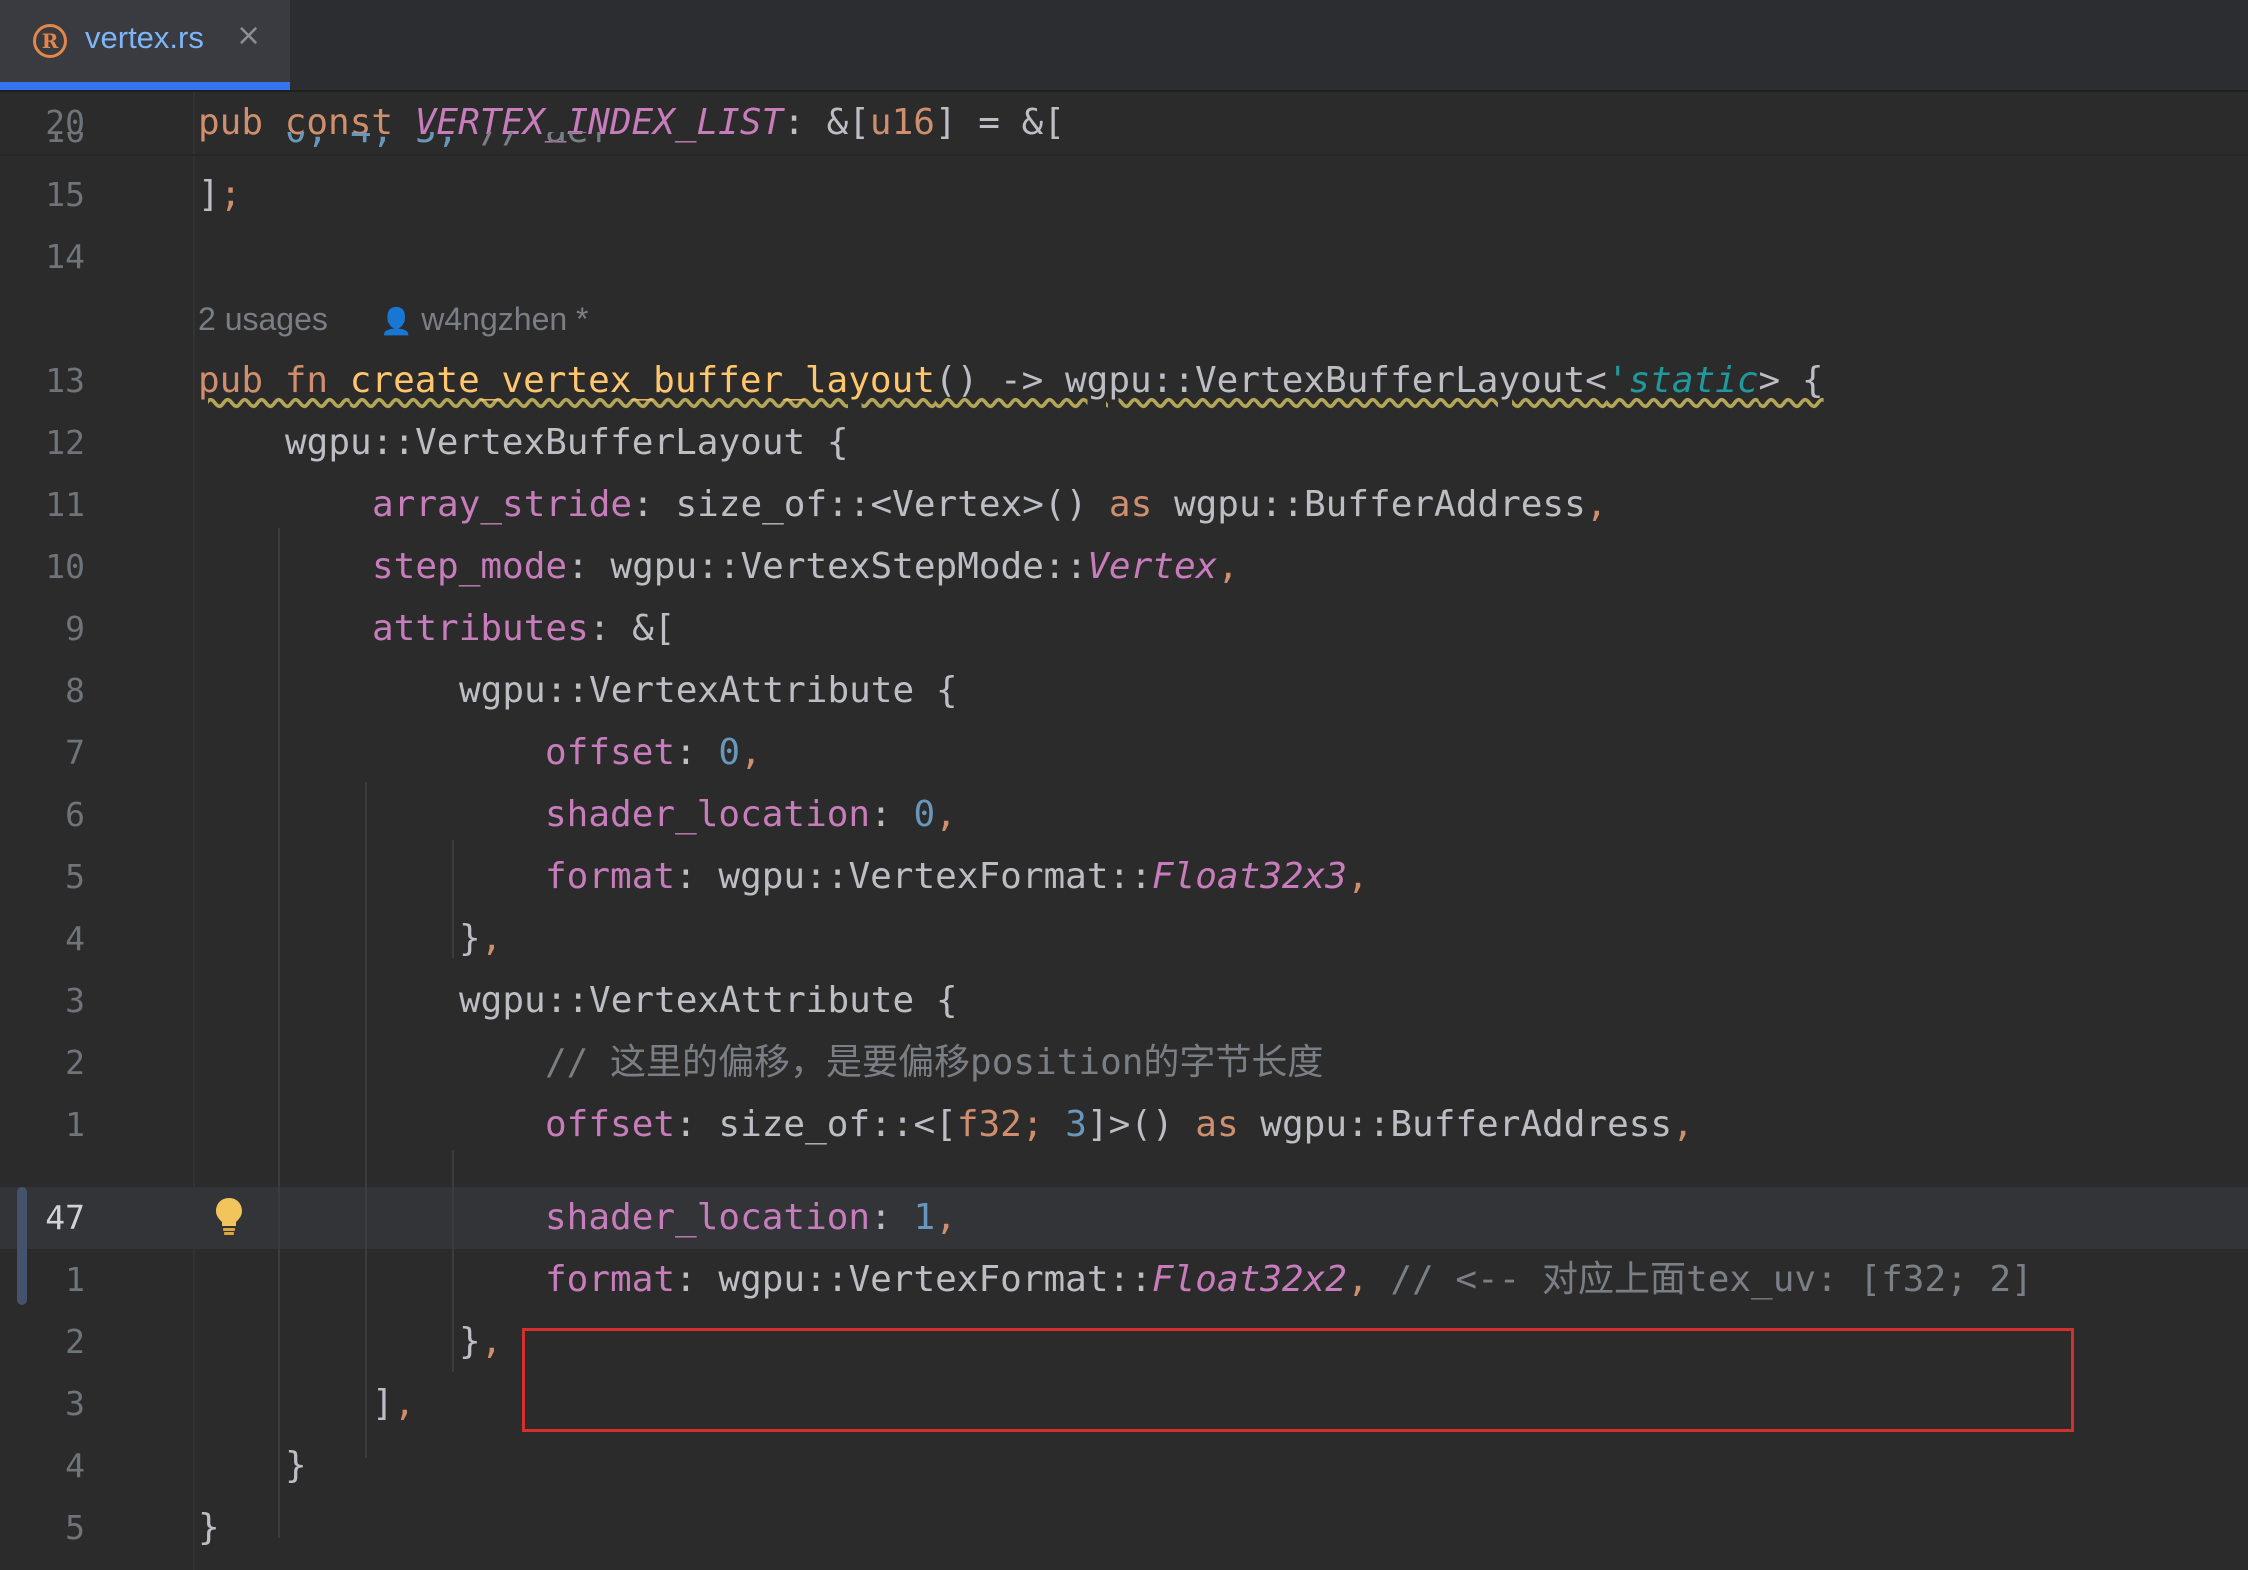  Describe the element at coordinates (708, 1217) in the screenshot. I see `code-token: shader_location` at that location.